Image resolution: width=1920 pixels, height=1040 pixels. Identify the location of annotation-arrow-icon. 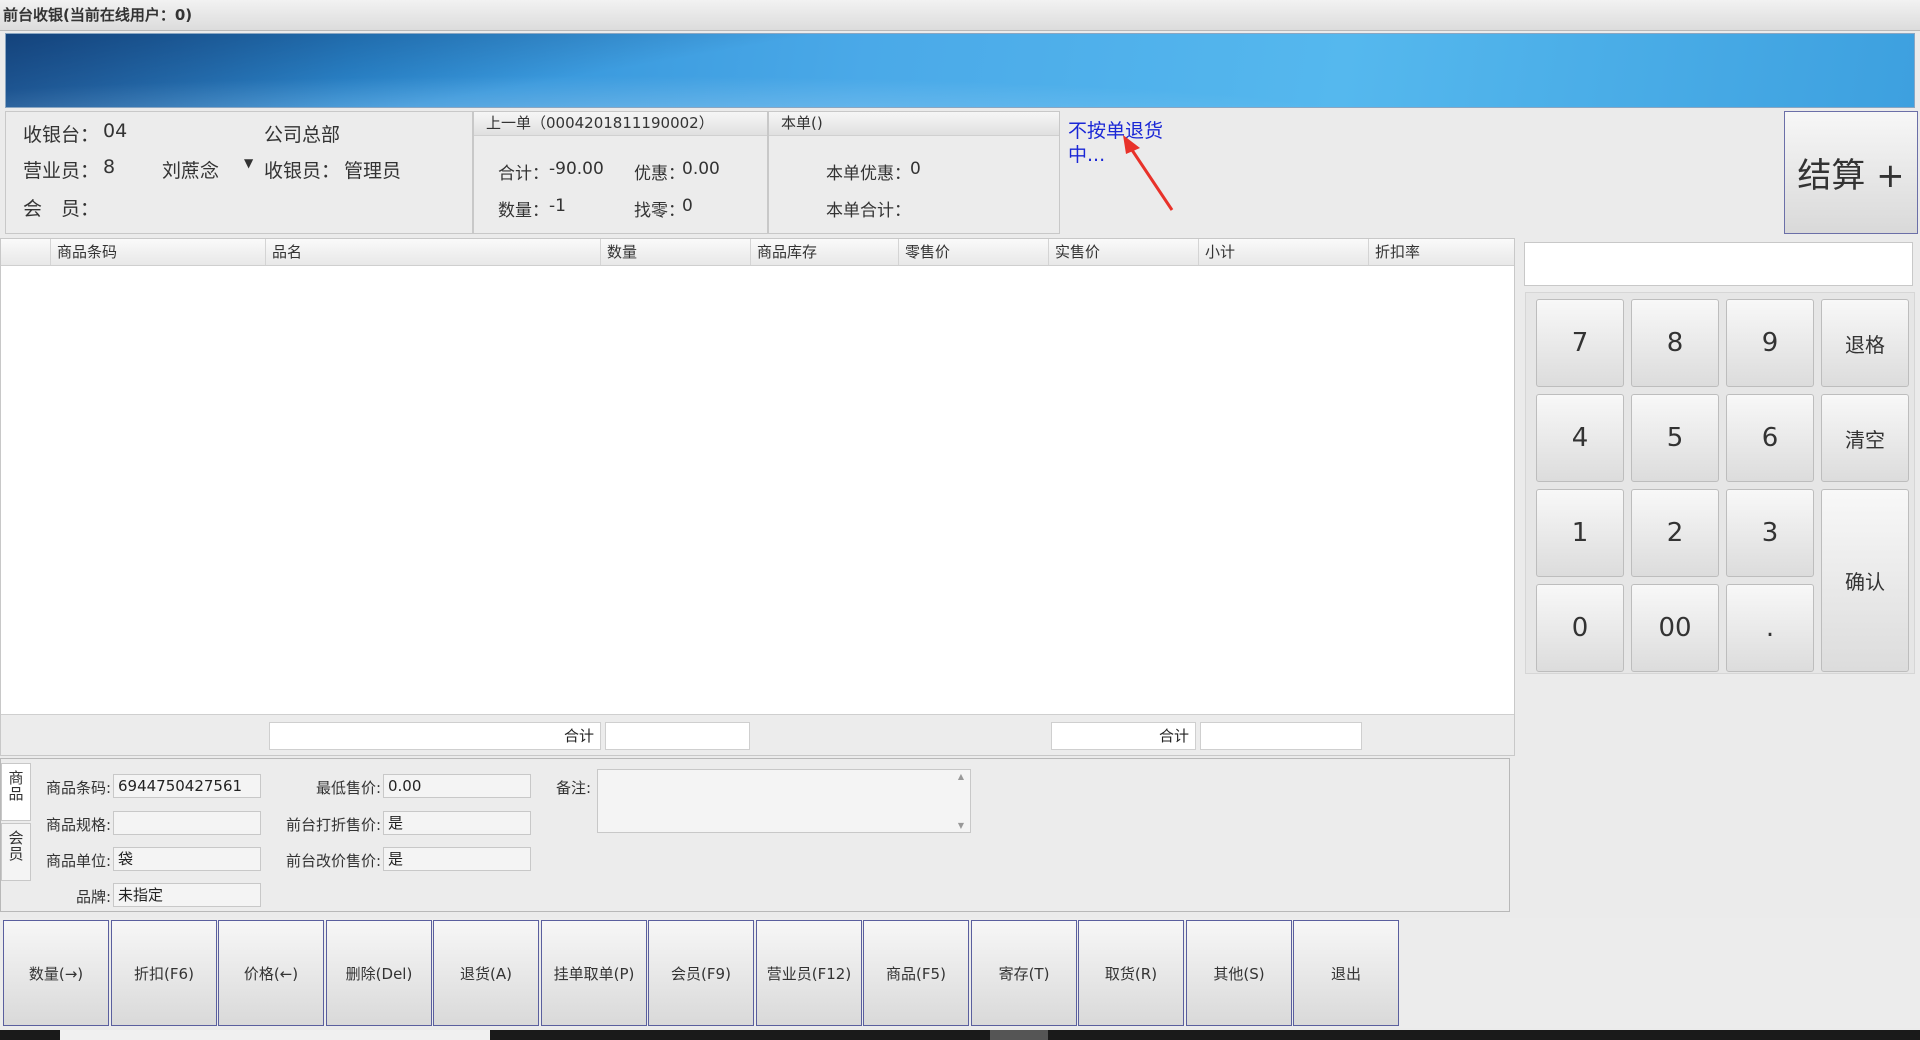
(1148, 173).